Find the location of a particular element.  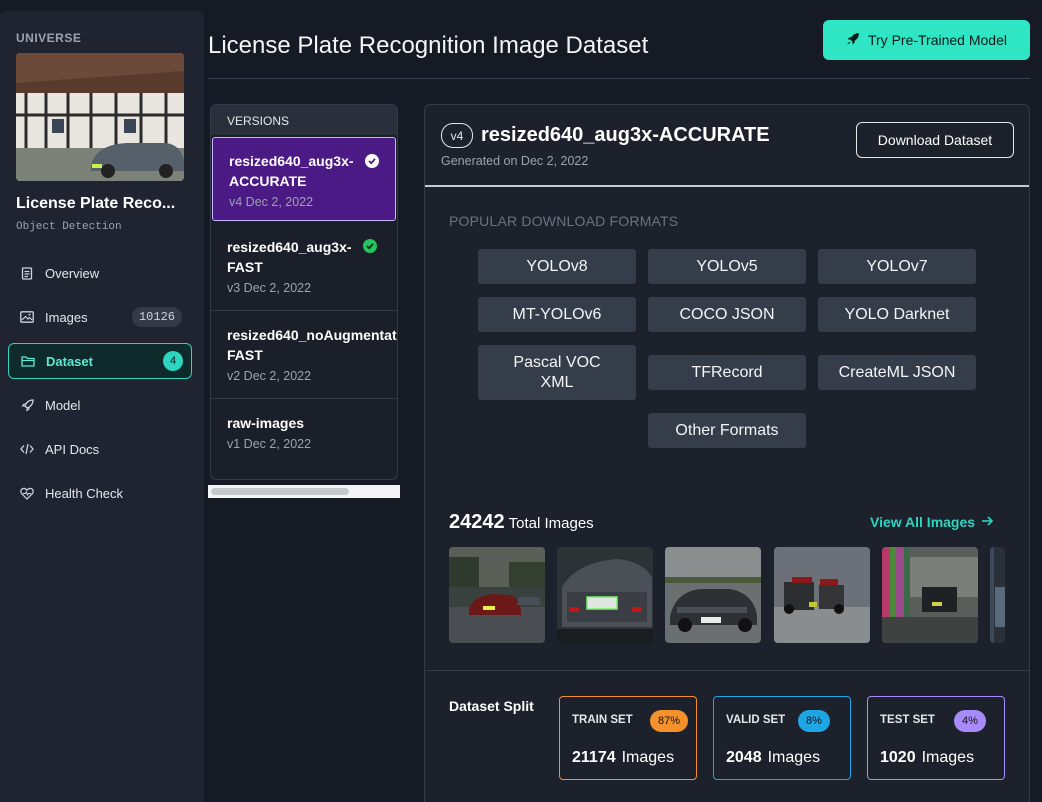

version-item-v3: resized640_aug3x- FAST v3 Dec 2, 2022 is located at coordinates (304, 267).